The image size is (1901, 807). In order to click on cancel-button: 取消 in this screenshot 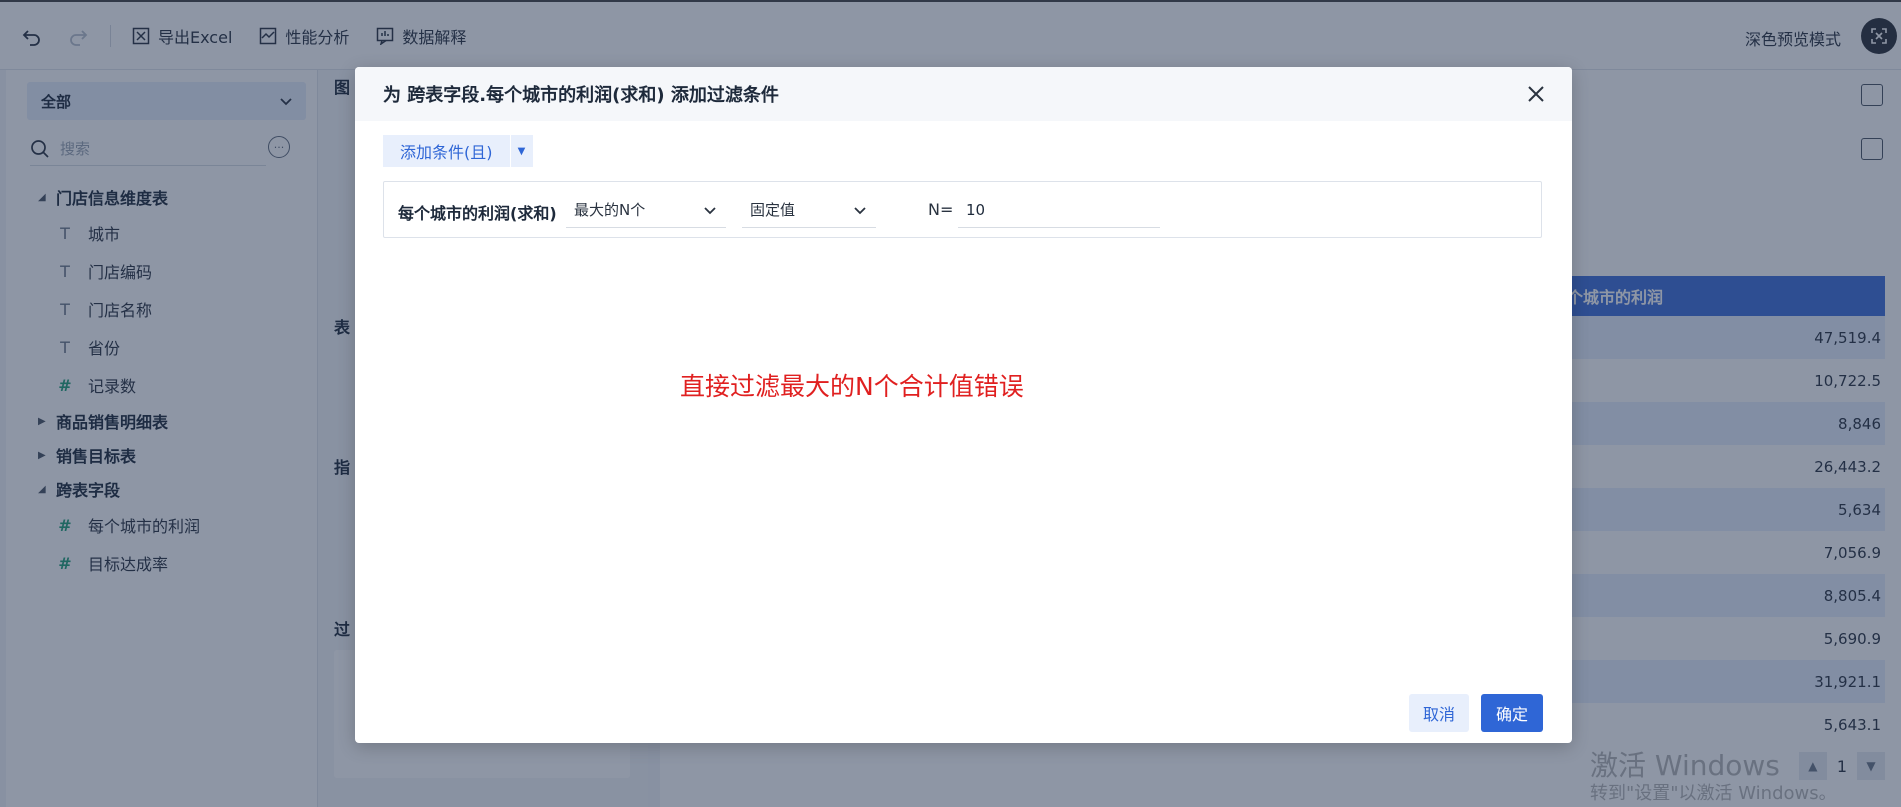, I will do `click(1439, 713)`.